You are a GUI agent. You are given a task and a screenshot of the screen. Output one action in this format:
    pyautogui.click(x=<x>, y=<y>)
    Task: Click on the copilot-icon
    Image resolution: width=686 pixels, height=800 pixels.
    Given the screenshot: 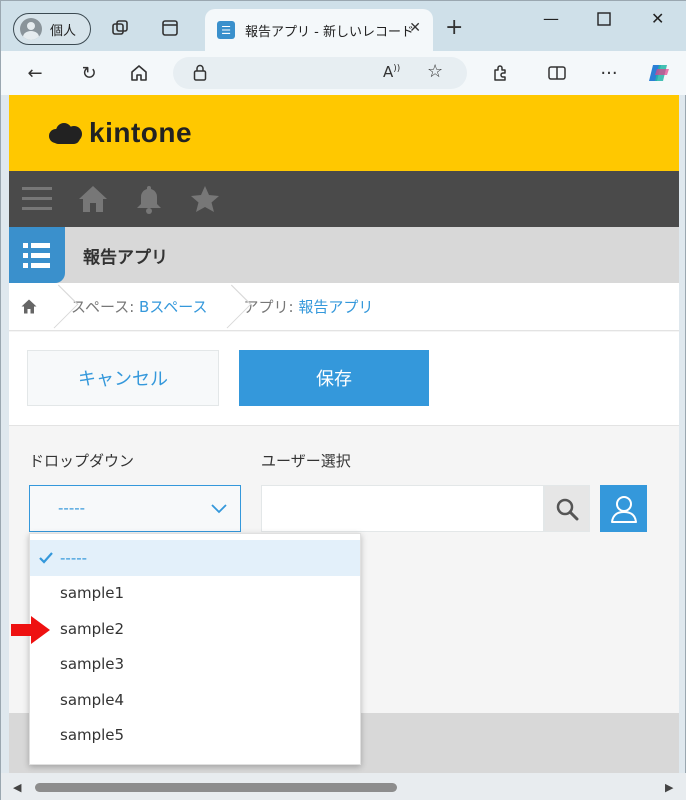 What is the action you would take?
    pyautogui.click(x=659, y=73)
    